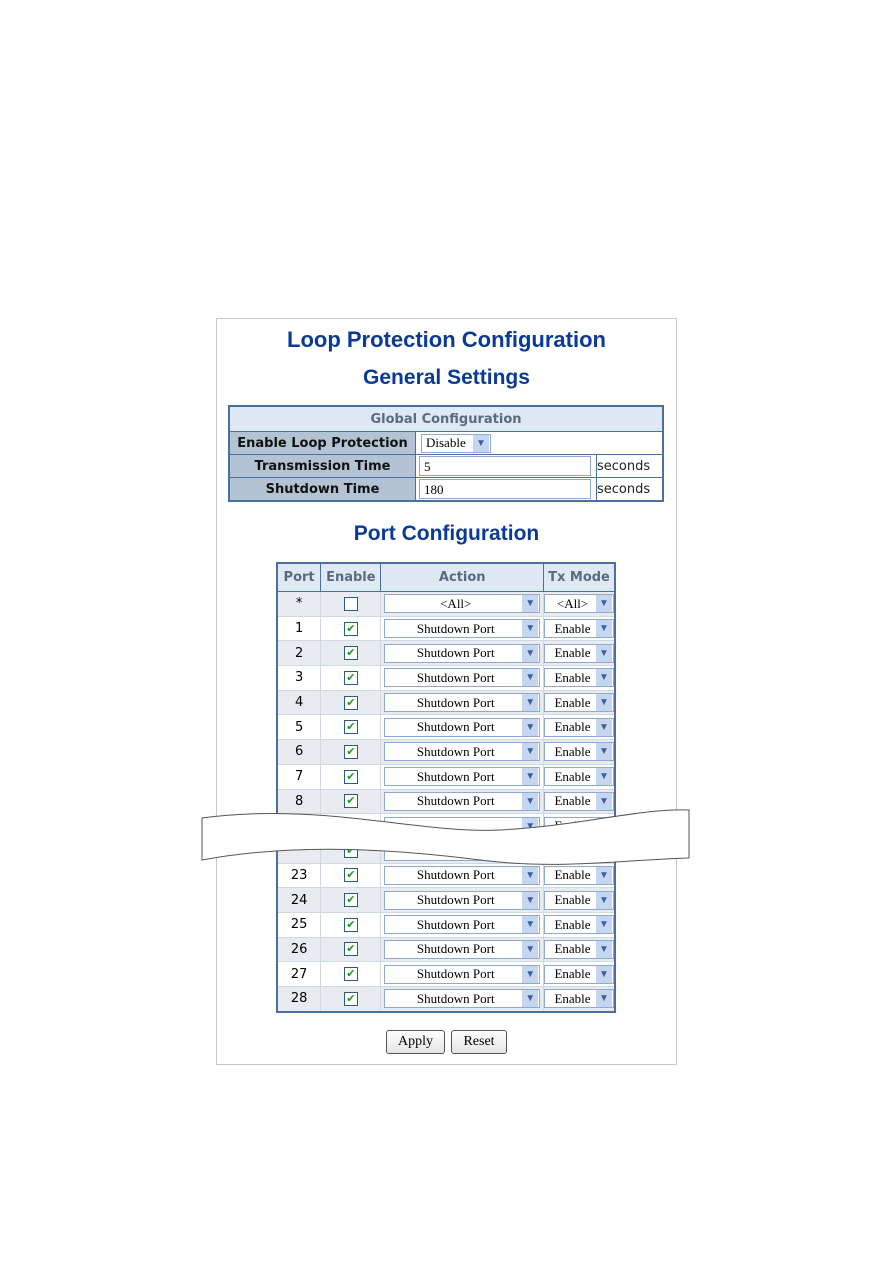  I want to click on torn-page-break, so click(445, 837).